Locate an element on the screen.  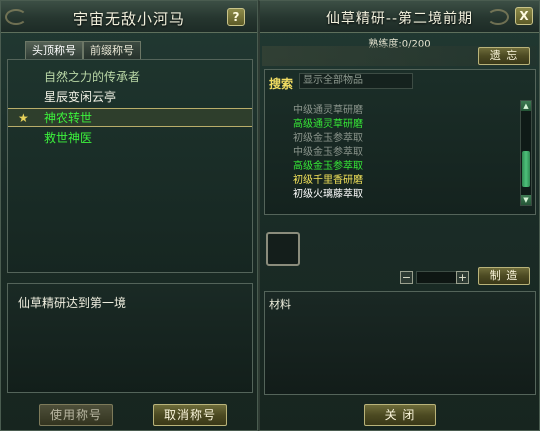
star-icon: ★ is located at coordinates (23, 118).